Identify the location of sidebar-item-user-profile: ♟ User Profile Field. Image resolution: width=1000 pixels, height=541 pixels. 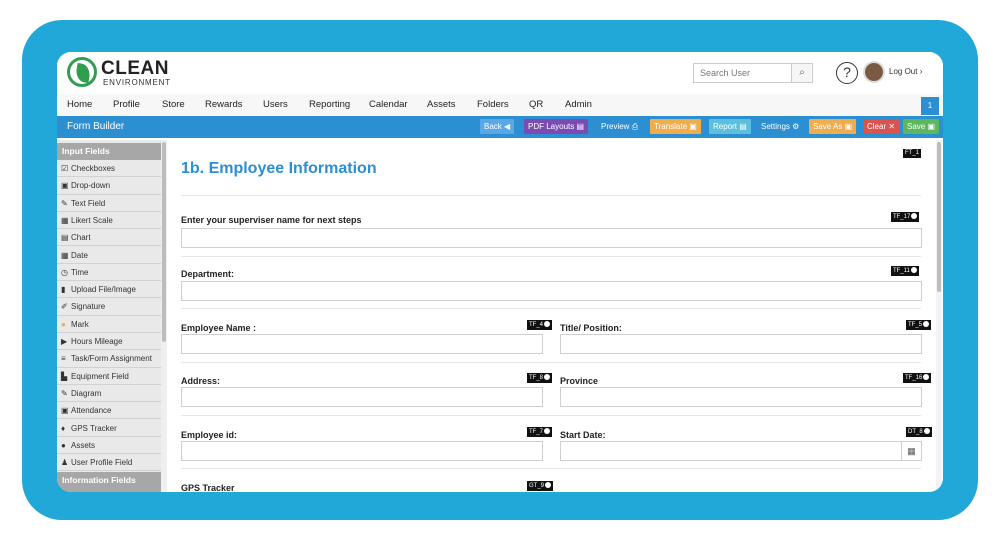
(109, 463).